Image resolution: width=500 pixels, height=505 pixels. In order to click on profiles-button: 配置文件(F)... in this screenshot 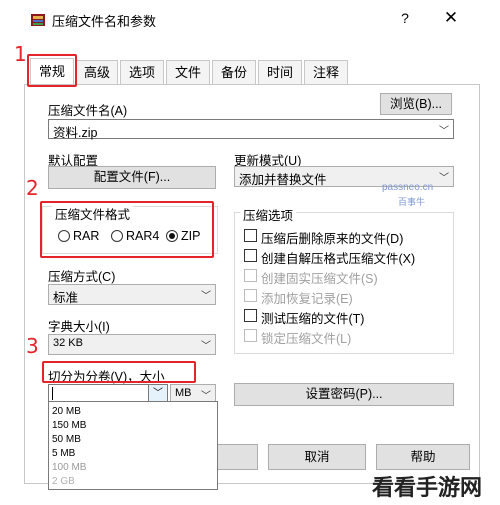, I will do `click(132, 177)`.